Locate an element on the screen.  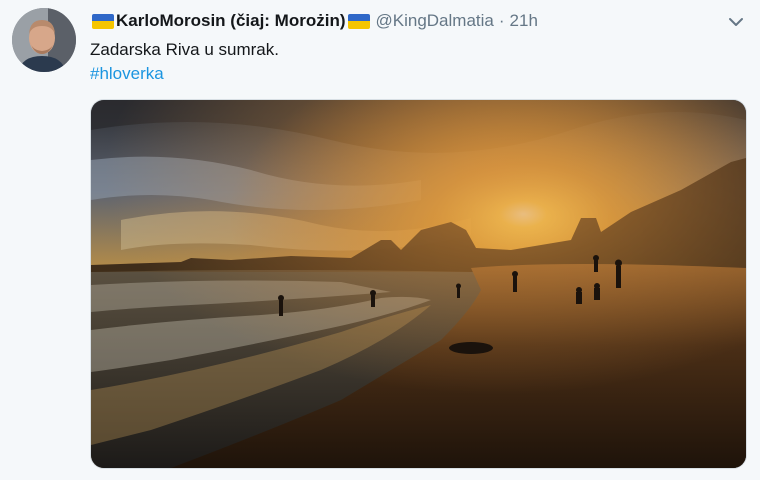
hashtag-link: #hloverka is located at coordinates (127, 74).